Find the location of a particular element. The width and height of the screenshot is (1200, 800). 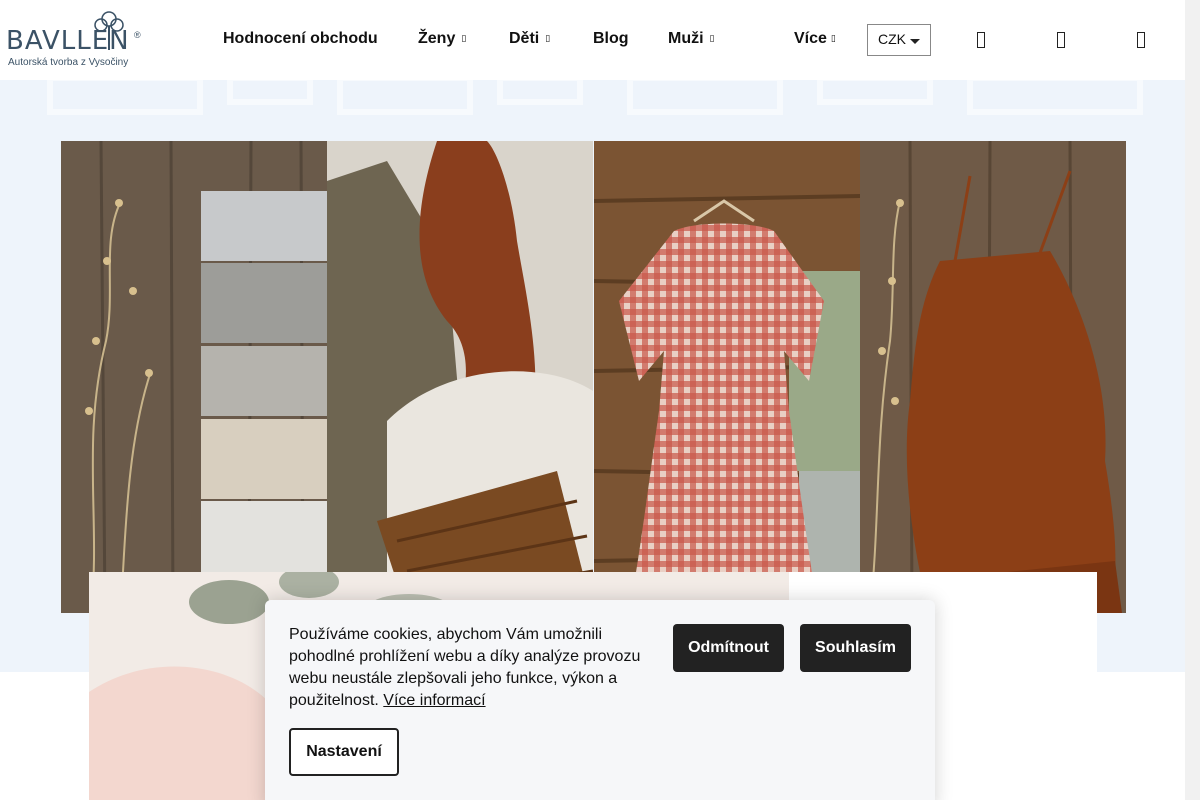

nav-label: Ženy is located at coordinates (437, 38).